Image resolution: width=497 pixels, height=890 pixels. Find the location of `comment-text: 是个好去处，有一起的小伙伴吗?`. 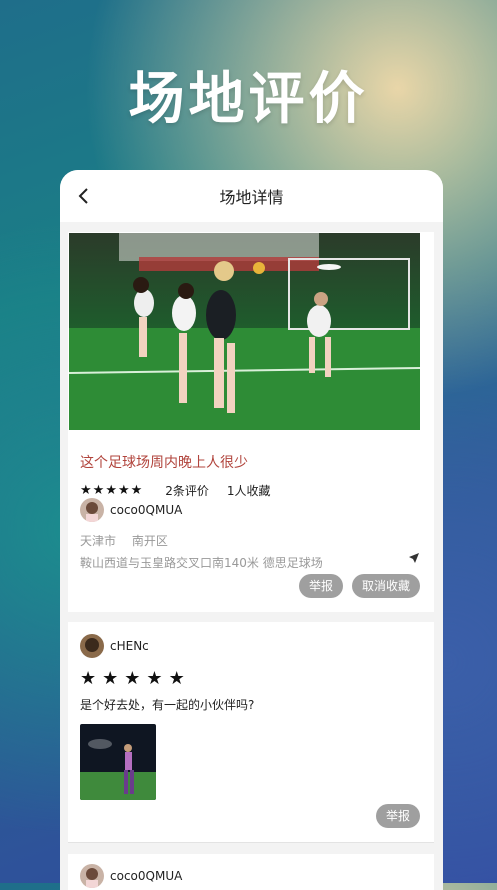

comment-text: 是个好去处，有一起的小伙伴吗? is located at coordinates (167, 705).